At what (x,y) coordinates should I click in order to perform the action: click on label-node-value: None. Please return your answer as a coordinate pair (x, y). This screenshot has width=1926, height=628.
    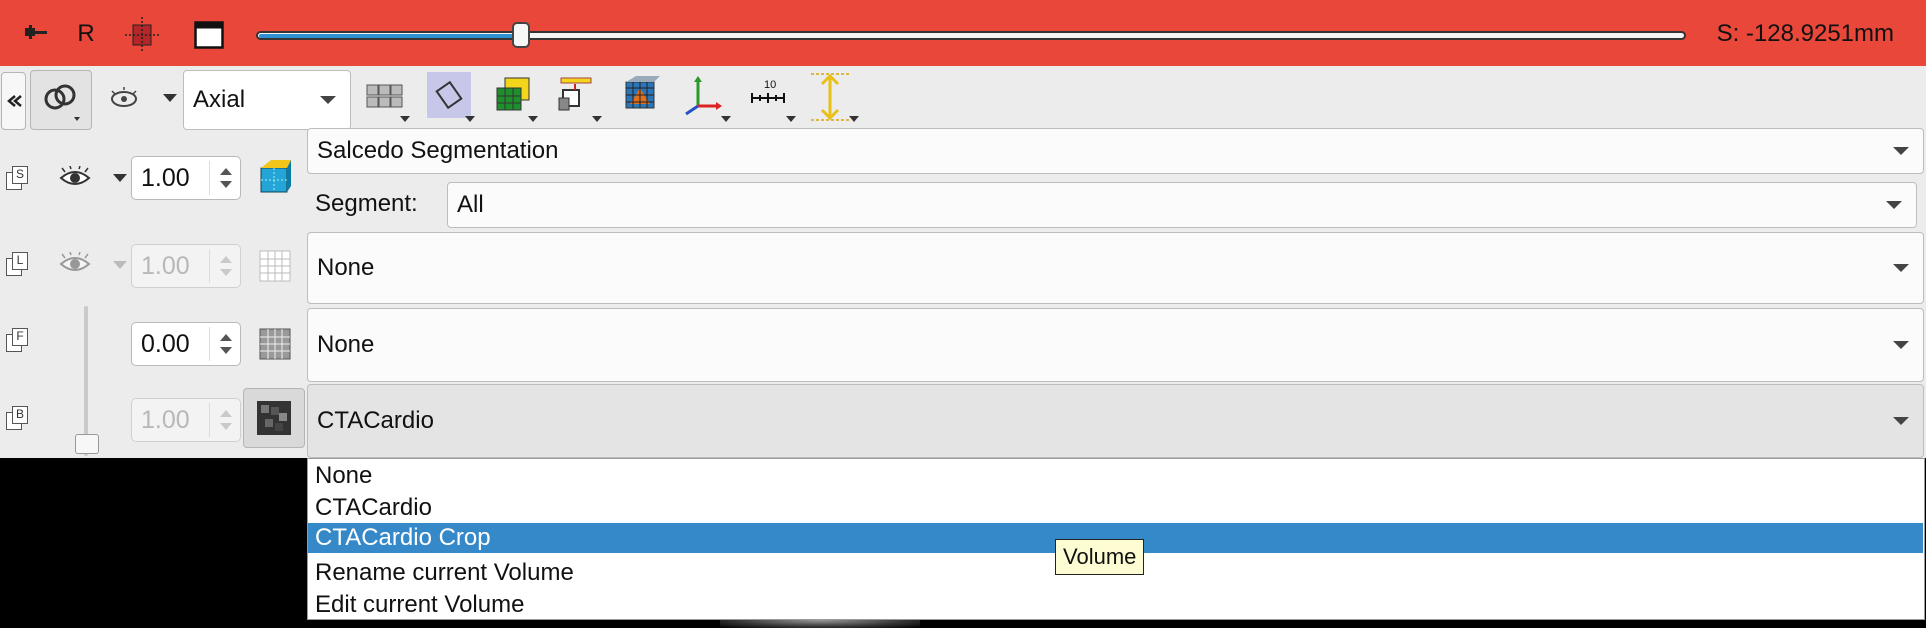
    Looking at the image, I should click on (346, 267).